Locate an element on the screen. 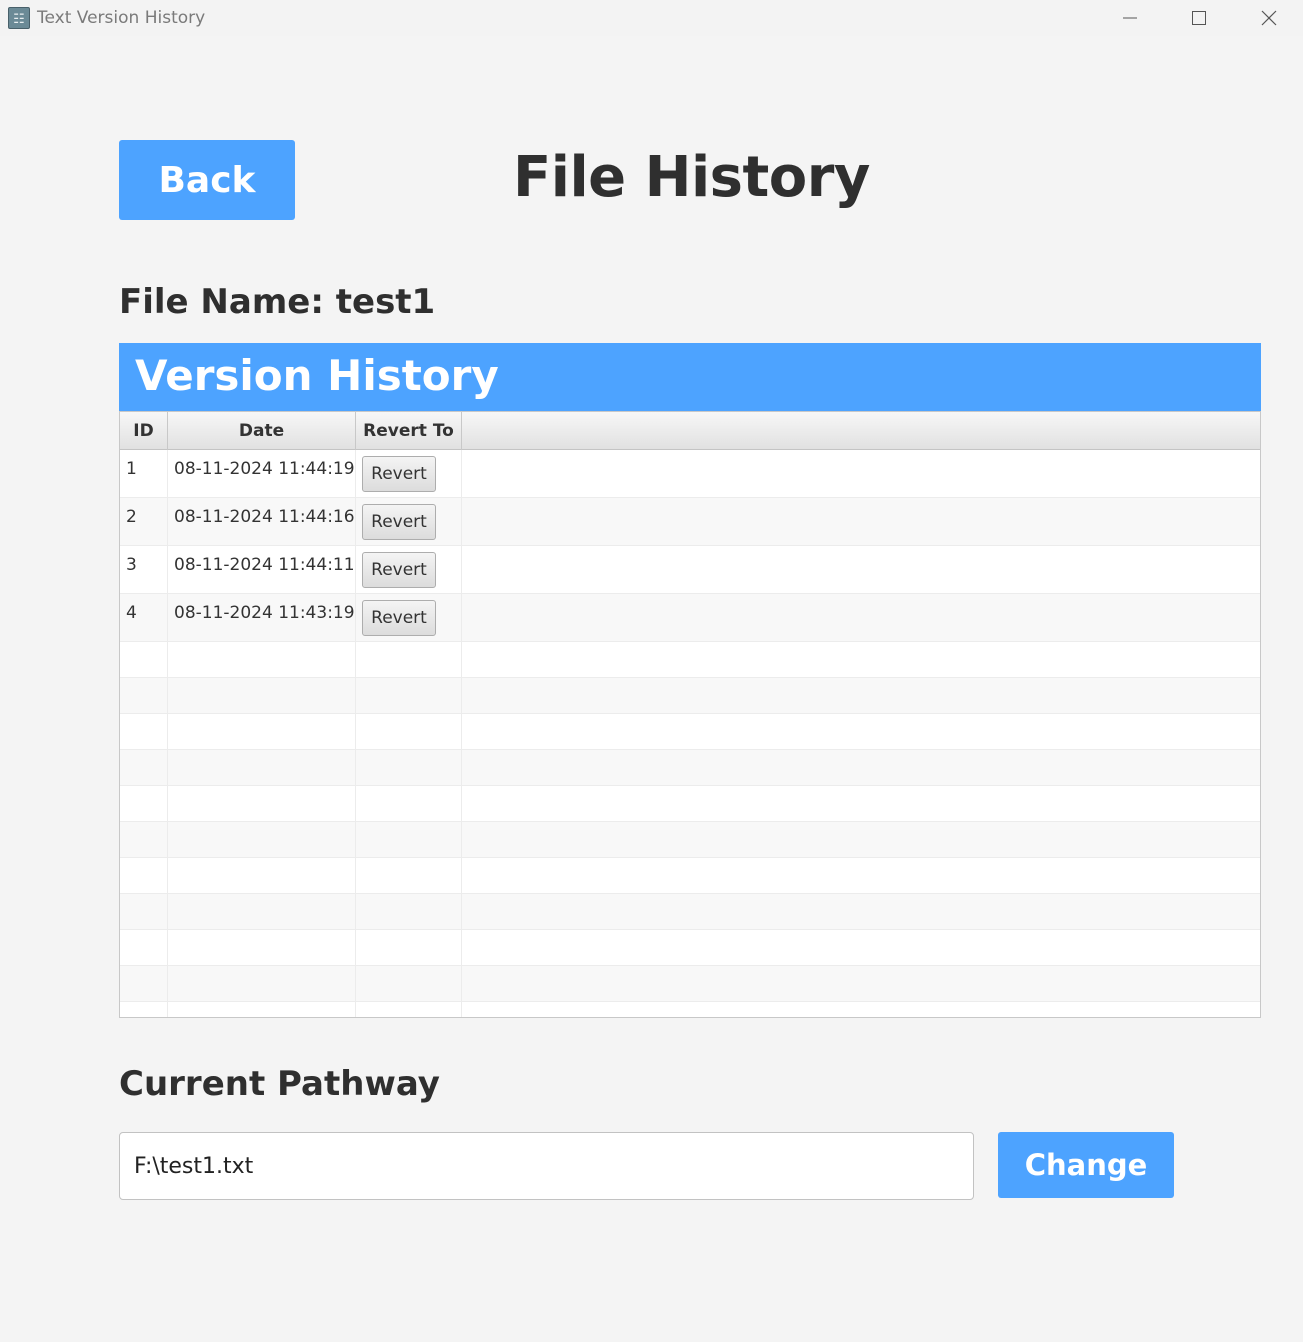  date-cell: 08-11-2024 11:44:16 is located at coordinates (262, 521).